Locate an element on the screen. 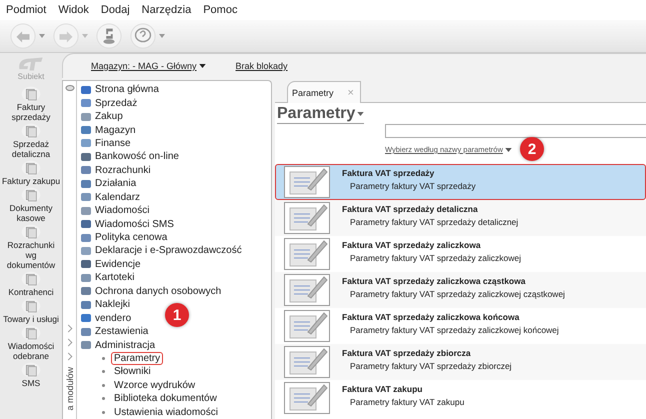 Image resolution: width=646 pixels, height=419 pixels. nav-item: Kontrahenci is located at coordinates (31, 284).